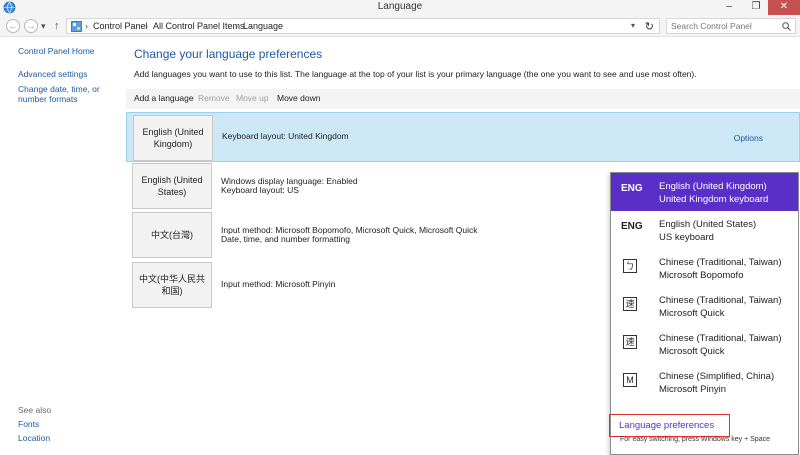 The height and width of the screenshot is (455, 800). Describe the element at coordinates (172, 285) in the screenshot. I see `language-name: 中文(中华人民共和国)` at that location.